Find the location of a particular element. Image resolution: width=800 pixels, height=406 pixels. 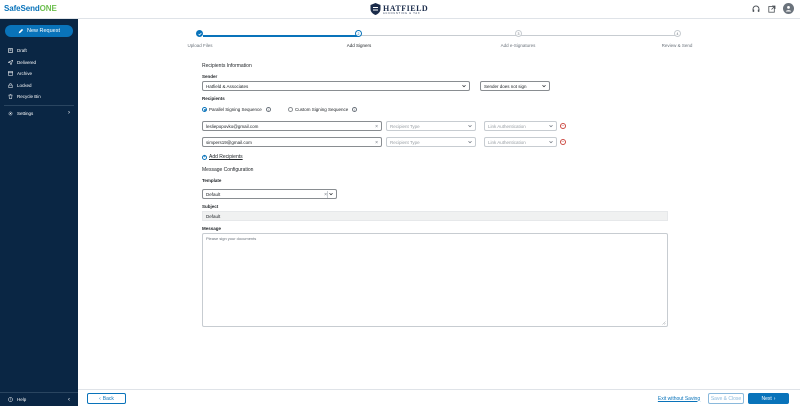

next-label: Next is located at coordinates (766, 398).